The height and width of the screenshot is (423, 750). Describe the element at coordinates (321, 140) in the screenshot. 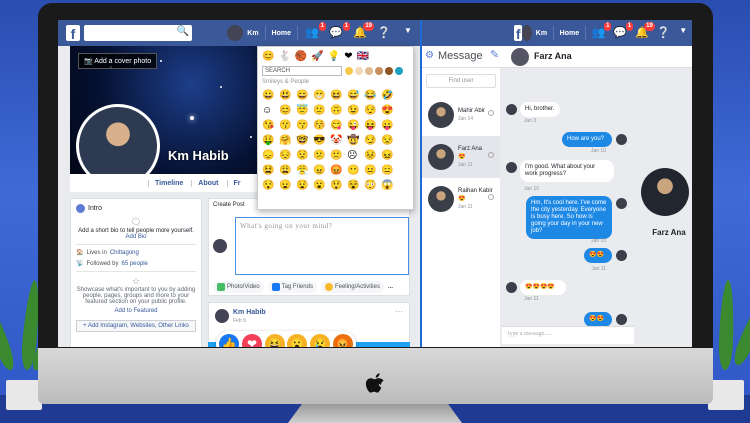

I see `emoji-option: 😎` at that location.